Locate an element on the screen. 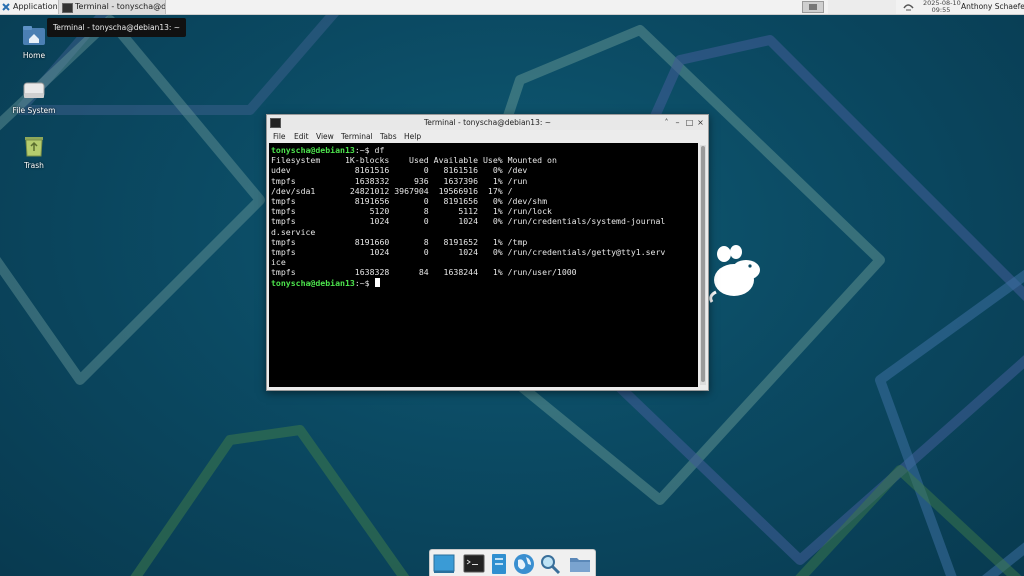  panel-clock: 2025-08-10 09:55 is located at coordinates (942, 7).